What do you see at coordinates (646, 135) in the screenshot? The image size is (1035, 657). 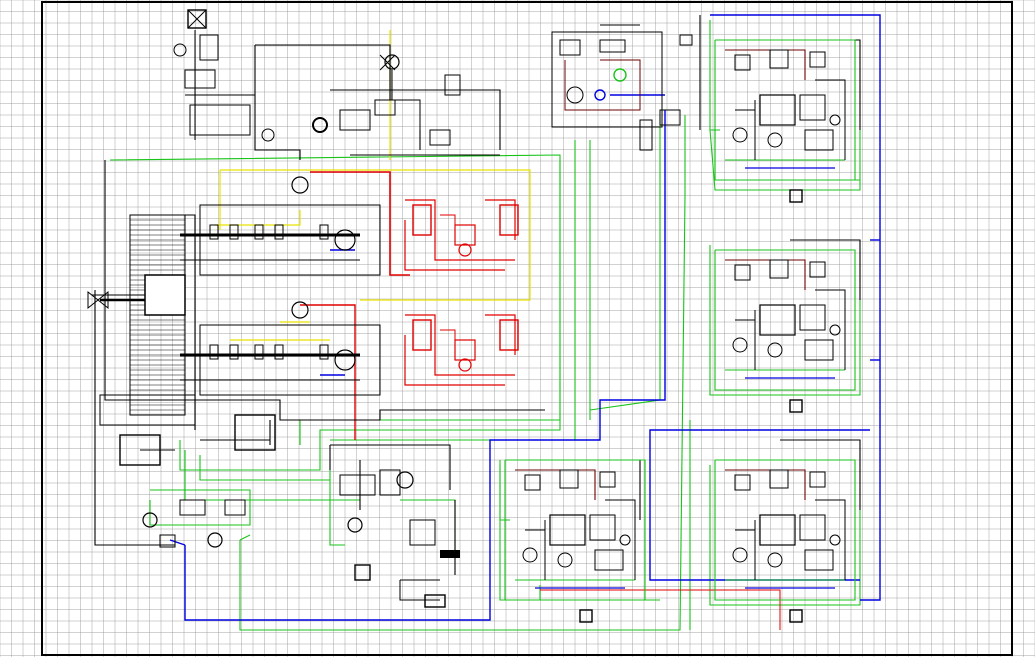 I see `tank-body` at bounding box center [646, 135].